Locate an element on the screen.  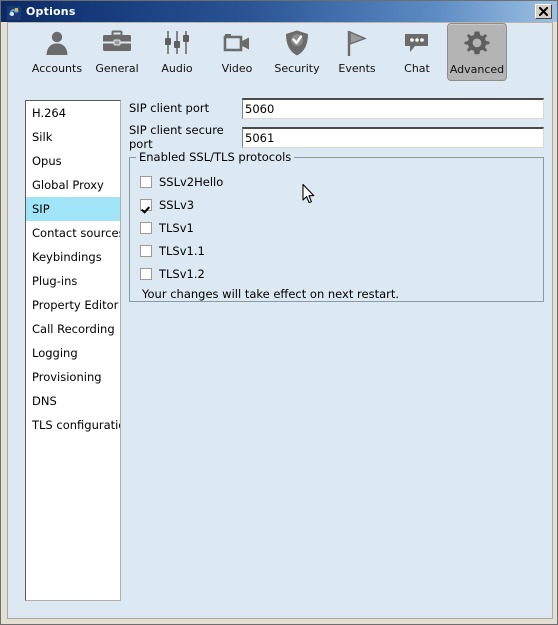
sidebar-item-plug-ins: Plug-ins is located at coordinates (73, 281).